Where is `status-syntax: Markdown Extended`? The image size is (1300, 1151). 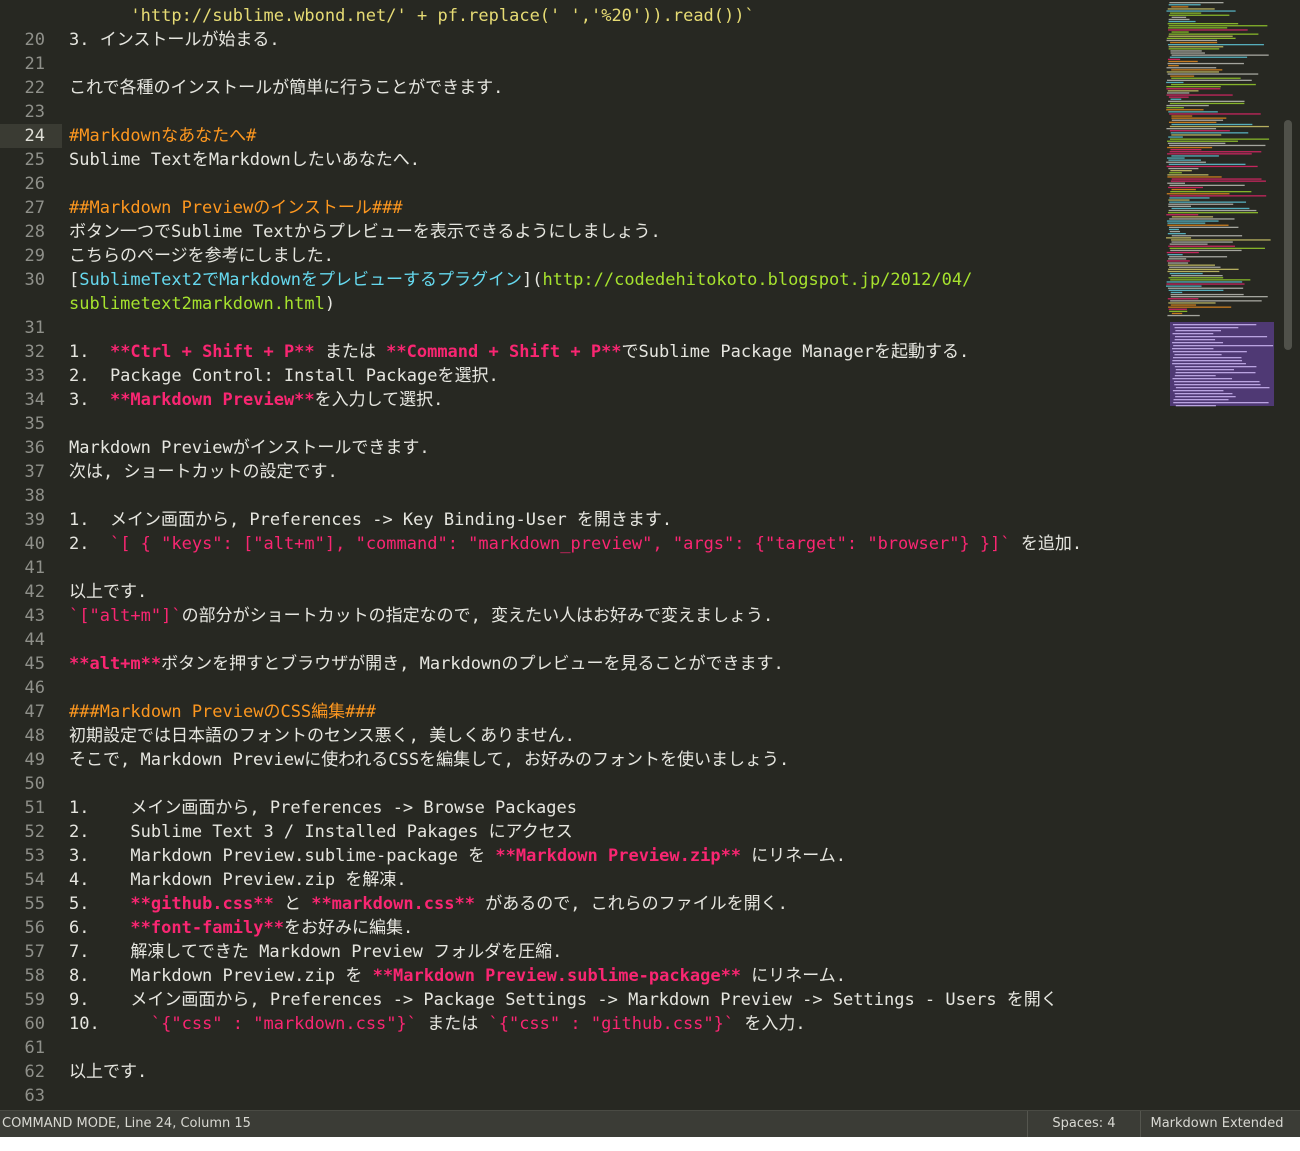 status-syntax: Markdown Extended is located at coordinates (1216, 1124).